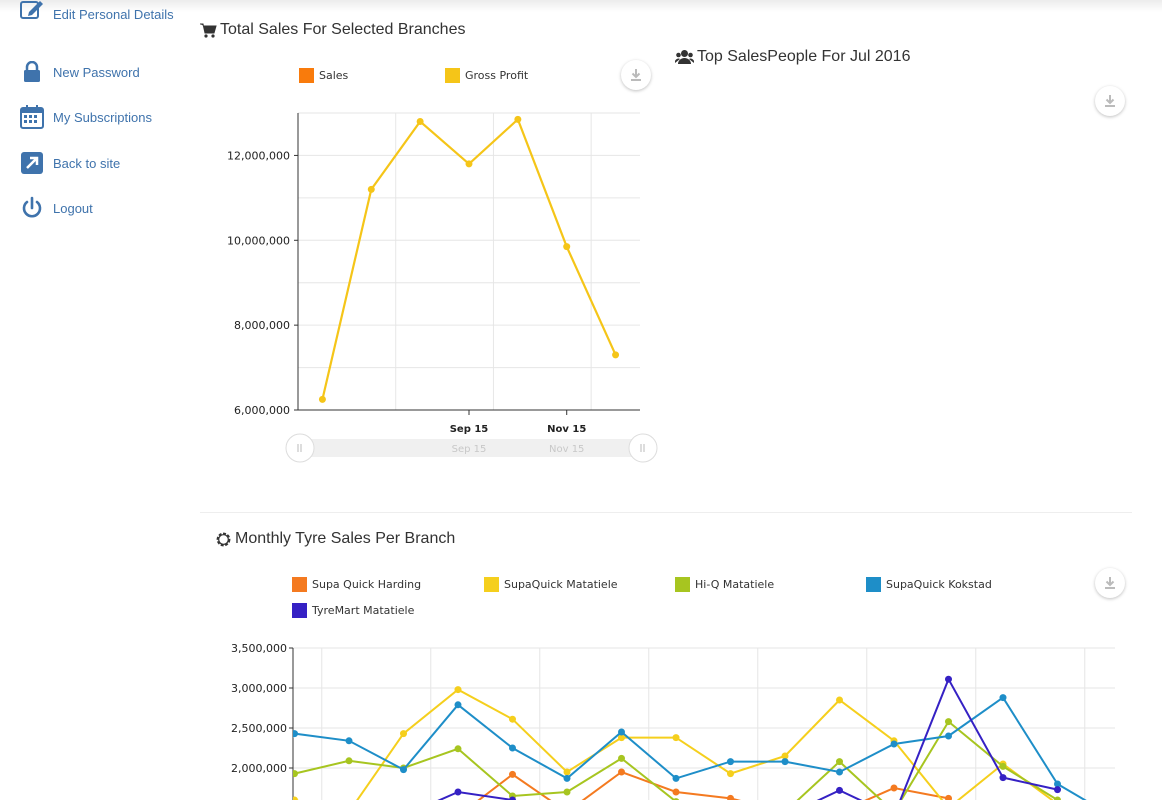  Describe the element at coordinates (561, 584) in the screenshot. I see `legend-label: SupaQuick Matatiele` at that location.